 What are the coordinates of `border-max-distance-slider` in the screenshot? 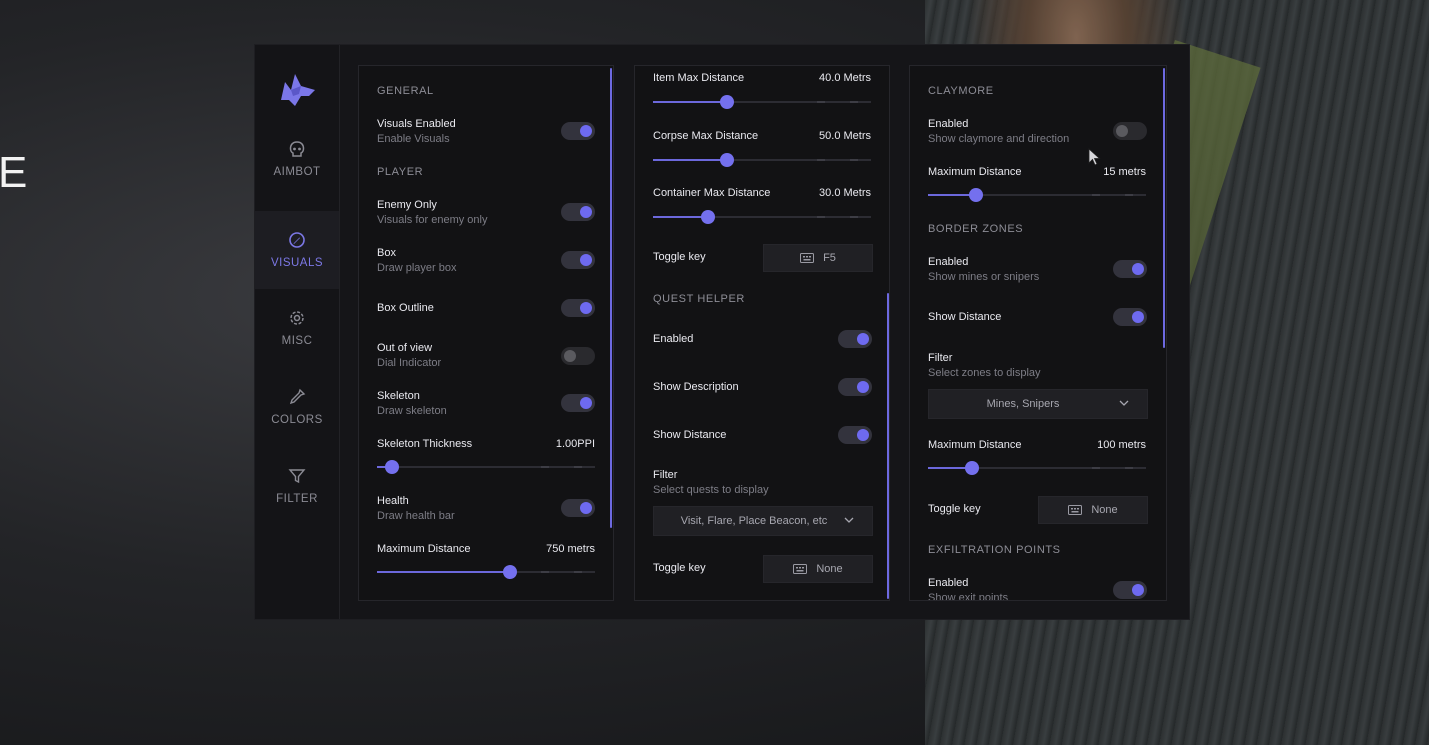 It's located at (1037, 468).